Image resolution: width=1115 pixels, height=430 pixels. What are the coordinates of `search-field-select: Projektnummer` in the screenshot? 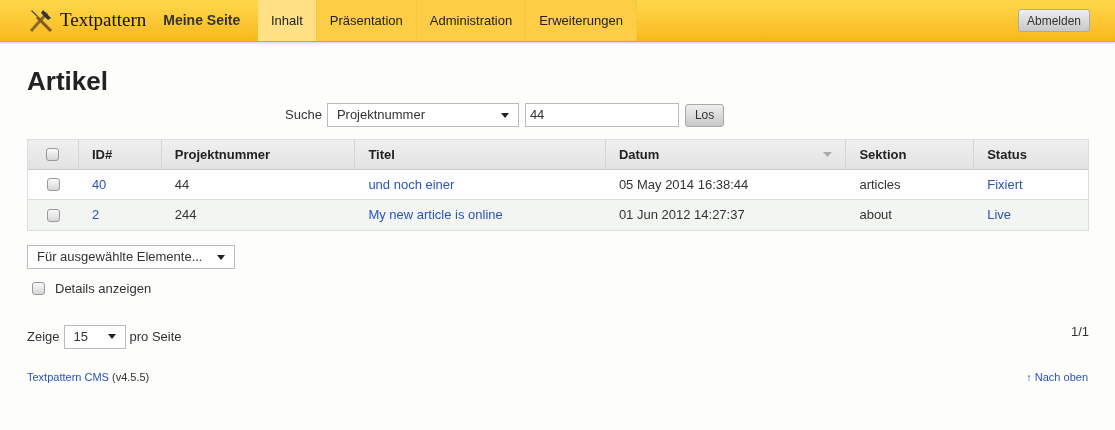 It's located at (422, 115).